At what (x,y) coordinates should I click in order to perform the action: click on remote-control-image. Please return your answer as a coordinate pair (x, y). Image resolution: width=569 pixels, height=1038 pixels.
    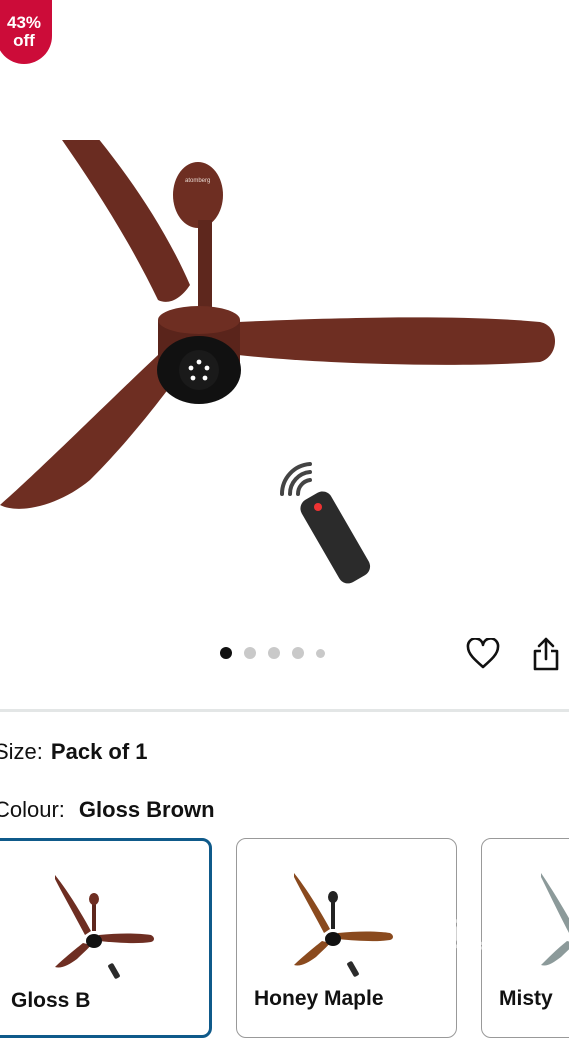
    Looking at the image, I should click on (325, 523).